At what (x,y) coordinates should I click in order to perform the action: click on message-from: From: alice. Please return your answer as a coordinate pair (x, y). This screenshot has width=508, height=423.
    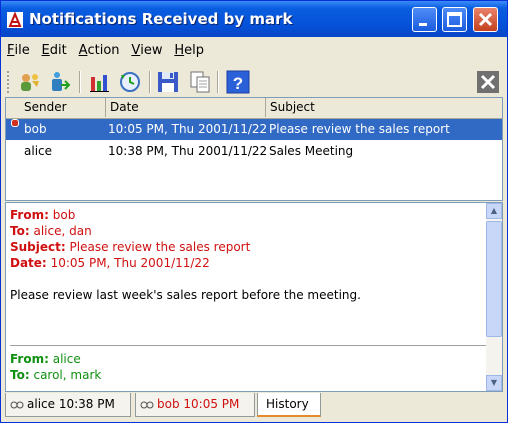
    Looking at the image, I should click on (45, 359).